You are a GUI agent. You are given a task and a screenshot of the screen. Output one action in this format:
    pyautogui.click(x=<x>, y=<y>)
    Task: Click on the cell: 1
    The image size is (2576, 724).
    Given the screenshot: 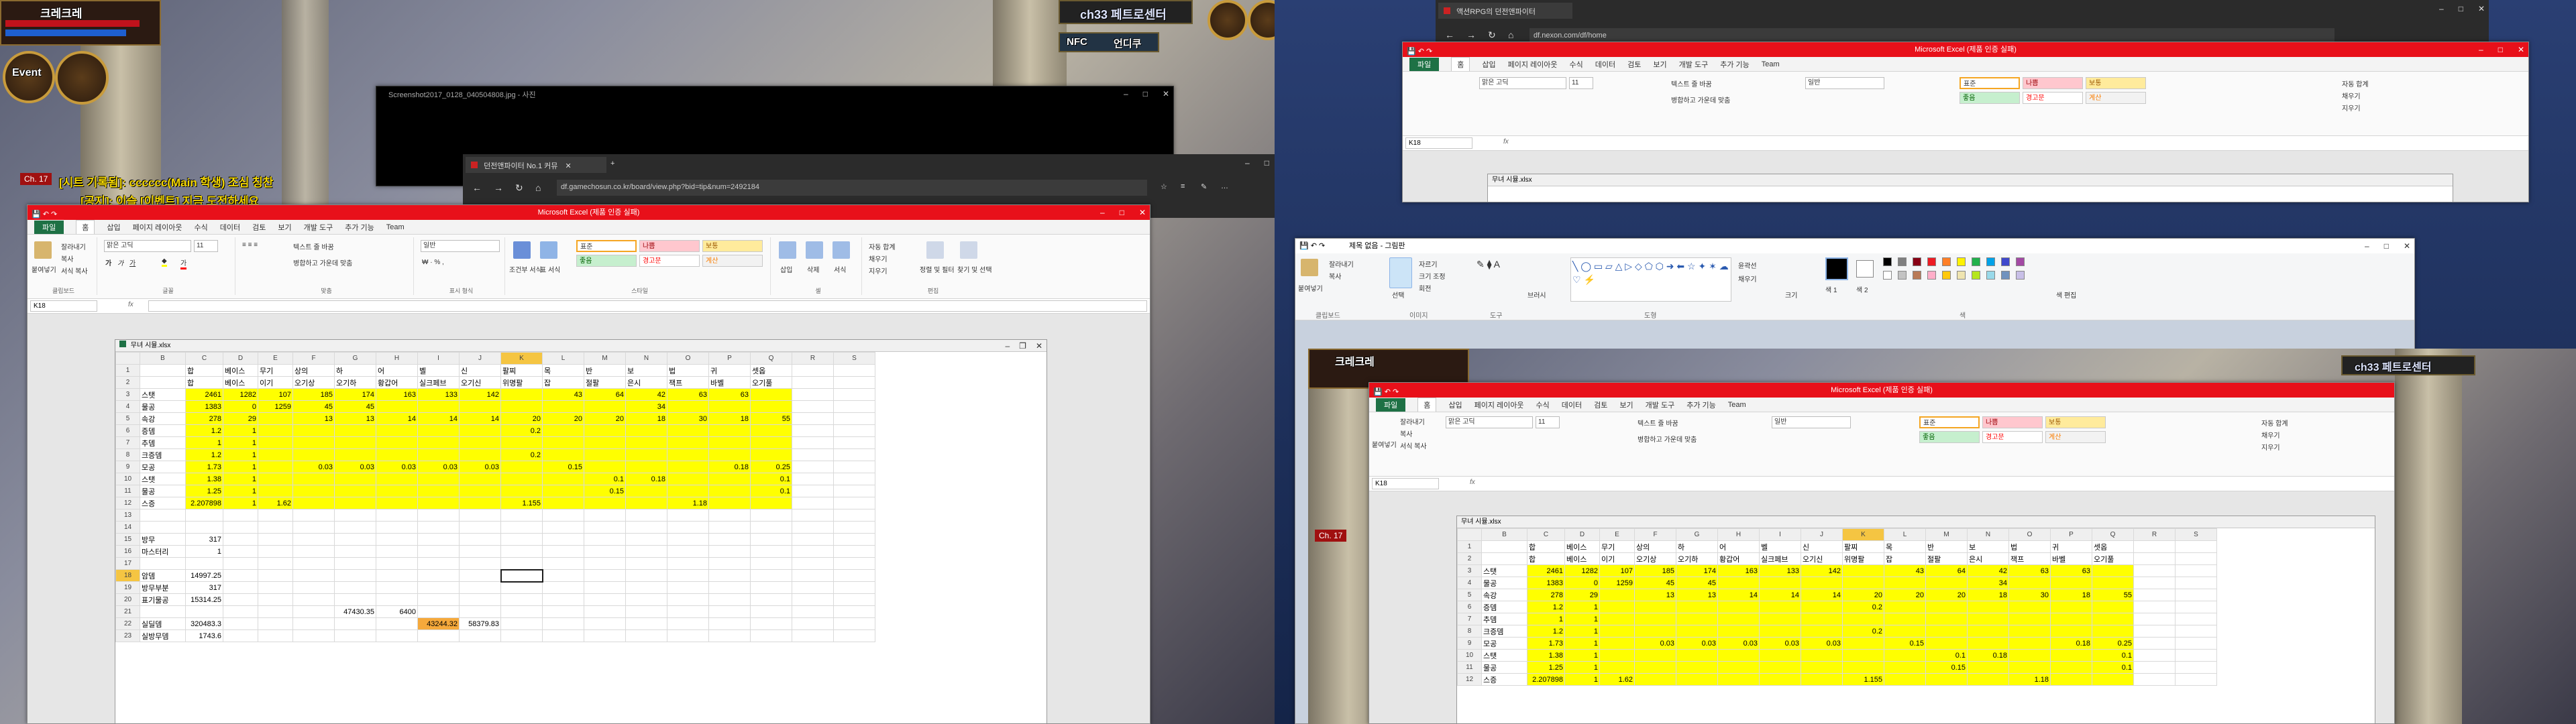 What is the action you would take?
    pyautogui.click(x=240, y=467)
    